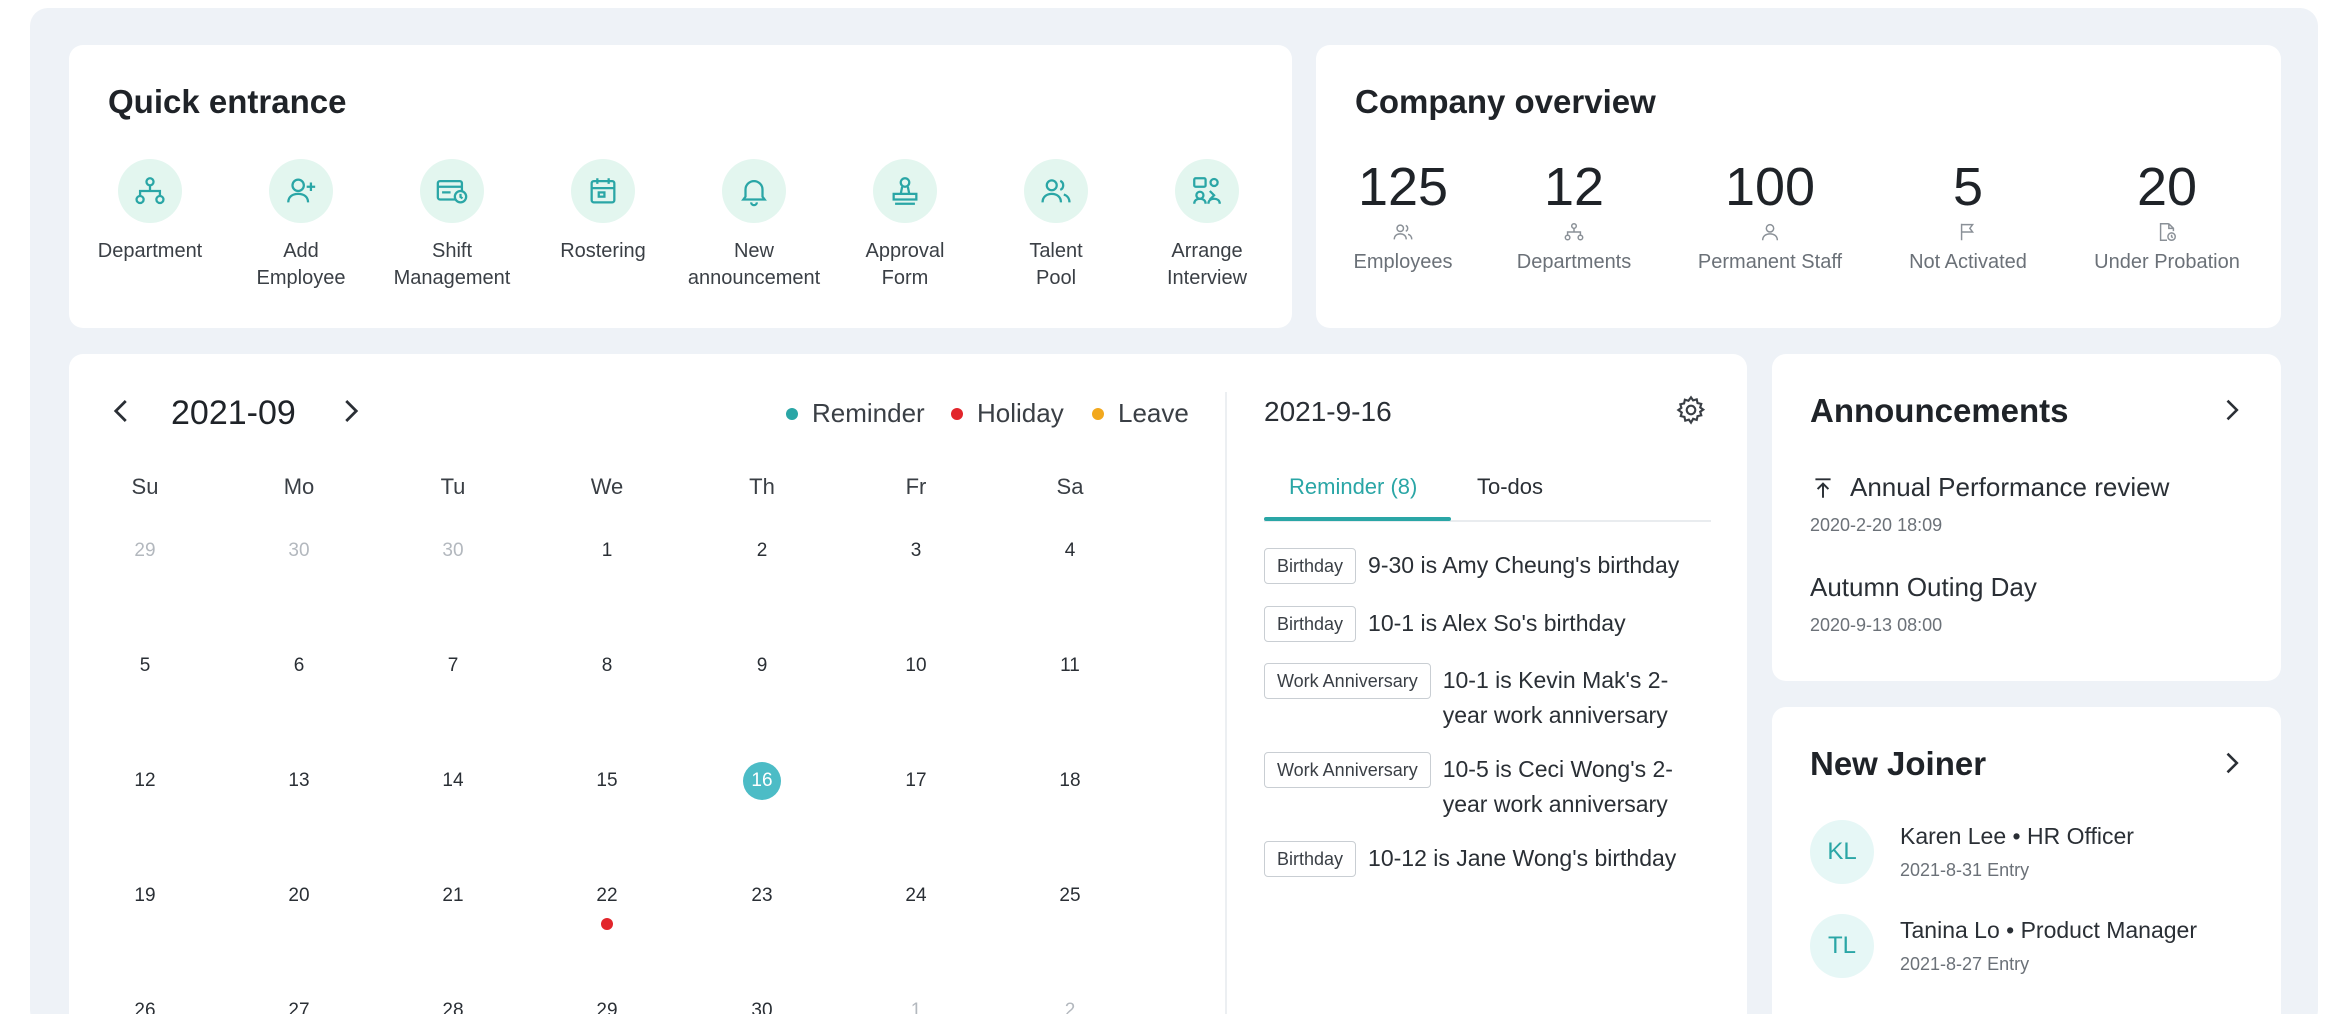  I want to click on calendar-day: 14, so click(453, 781).